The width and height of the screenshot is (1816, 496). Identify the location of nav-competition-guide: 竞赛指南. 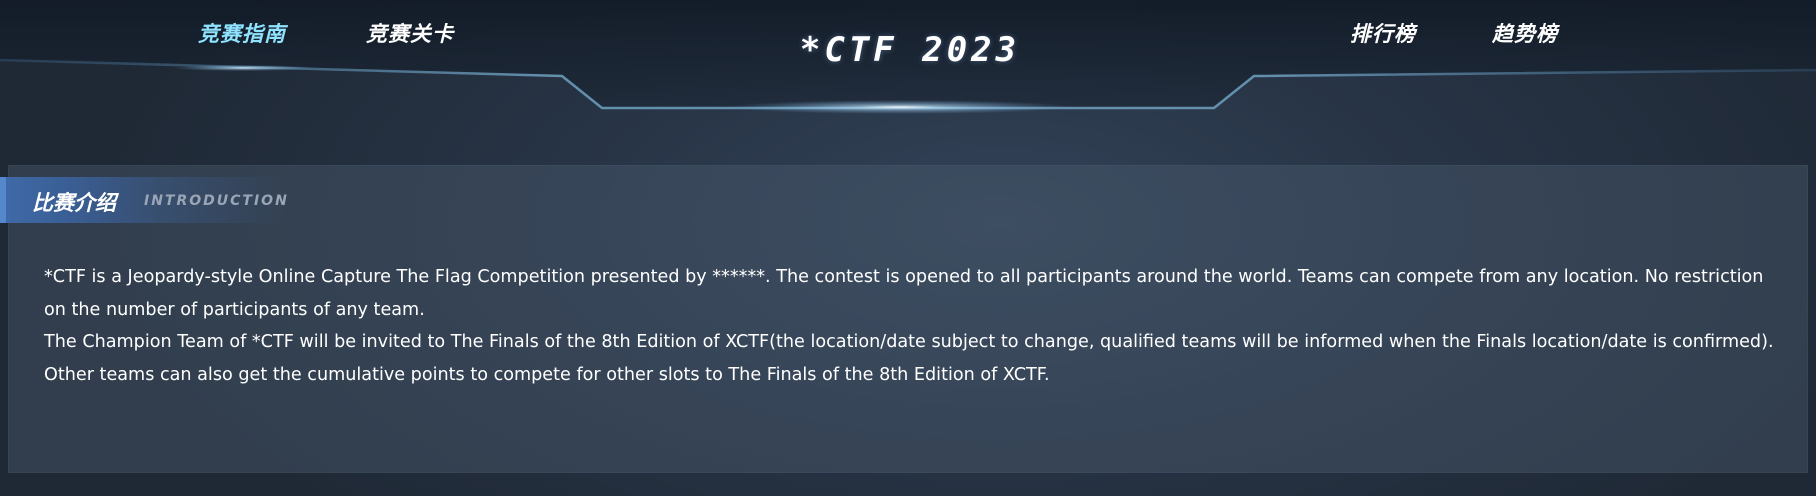
(242, 34).